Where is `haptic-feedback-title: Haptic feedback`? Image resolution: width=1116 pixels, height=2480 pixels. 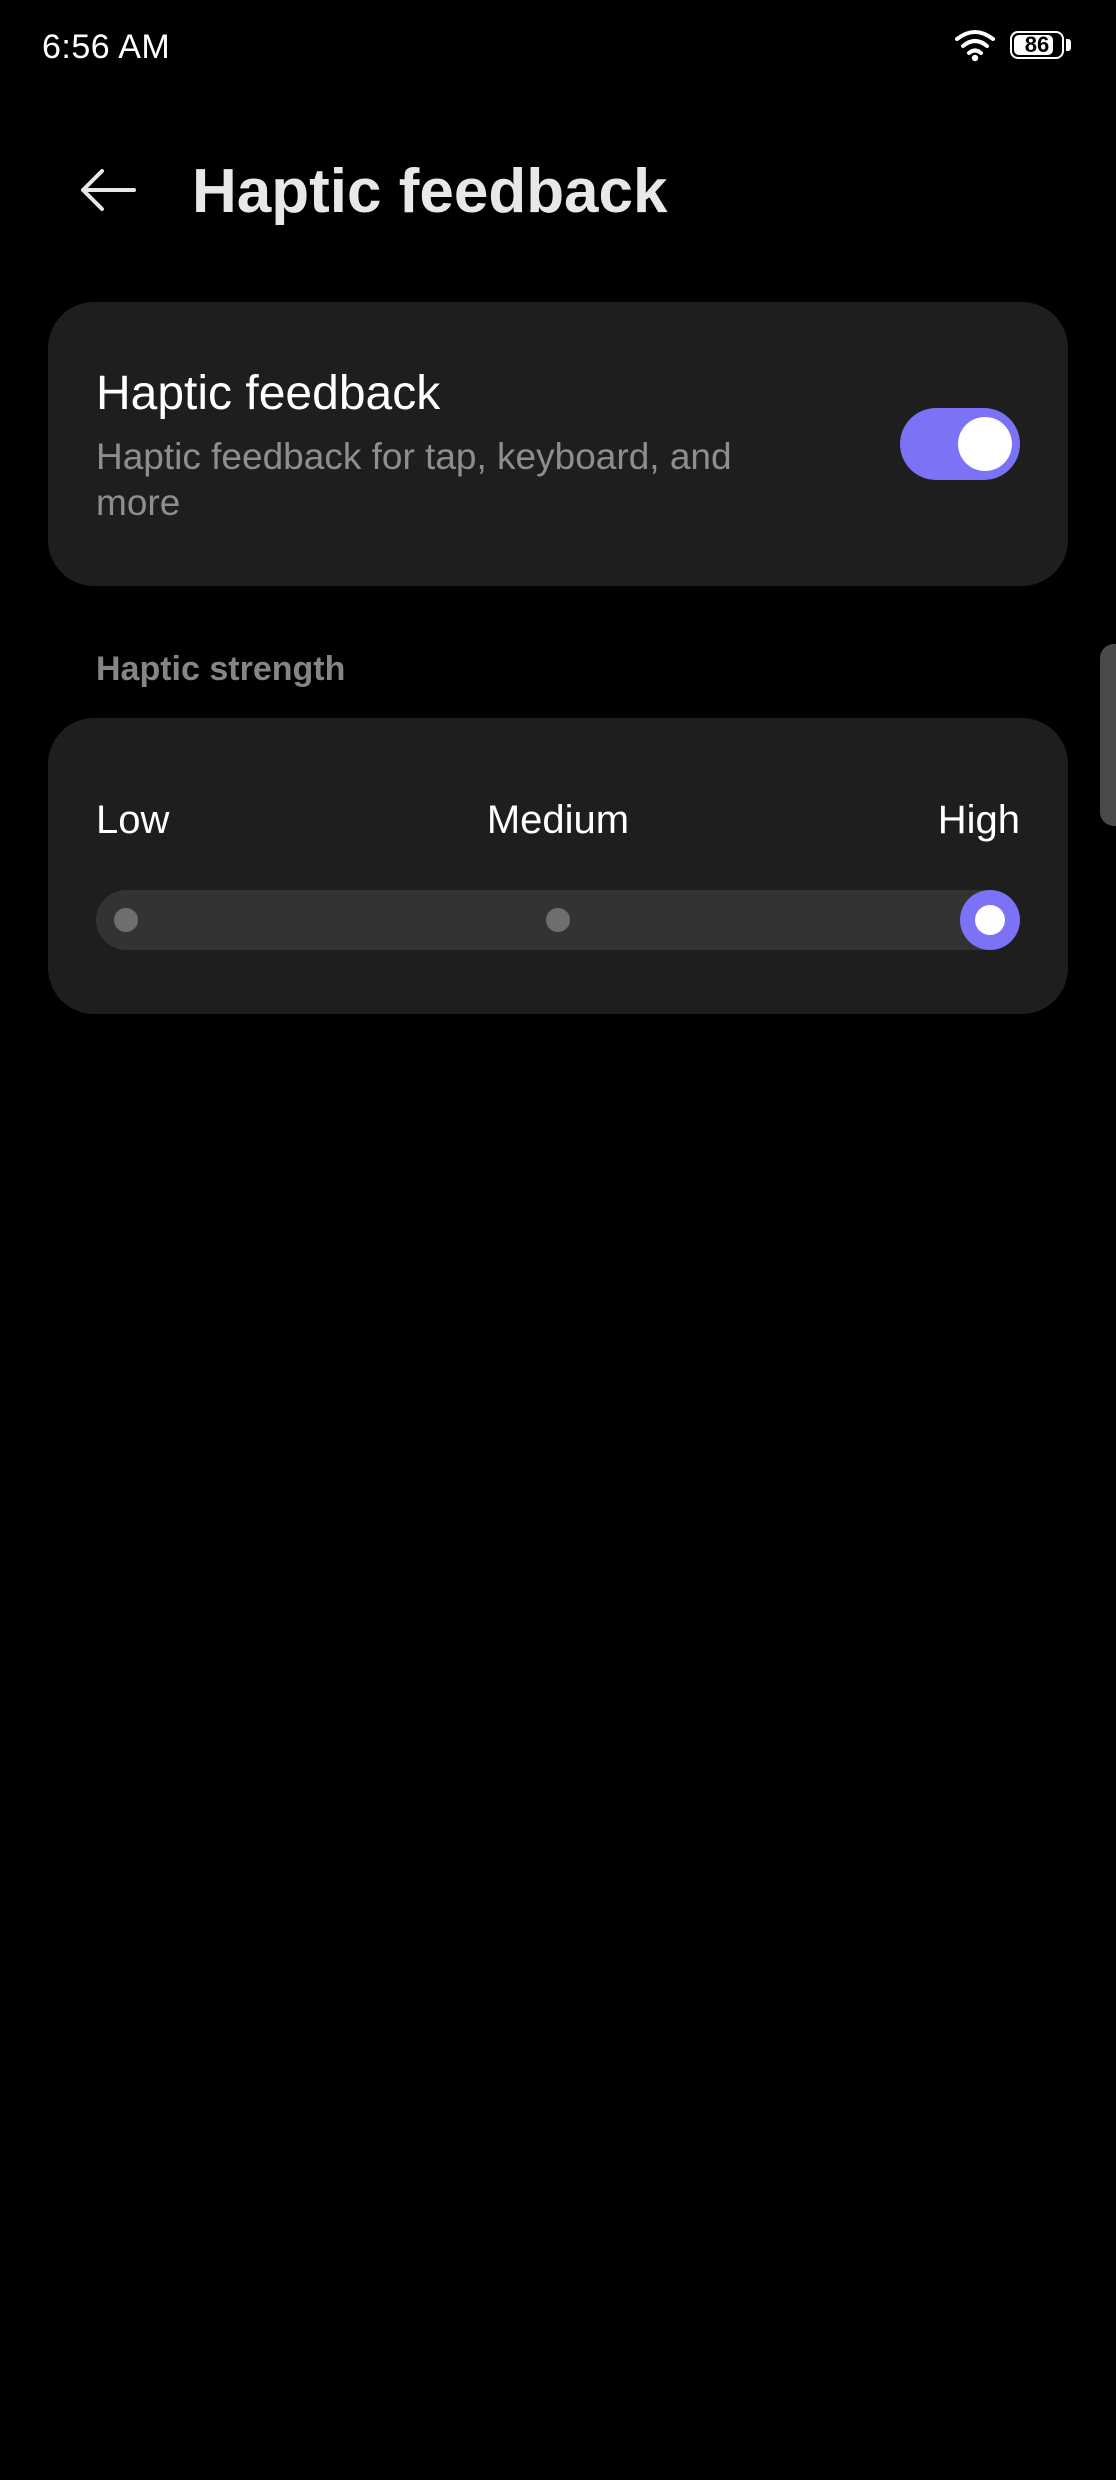
haptic-feedback-title: Haptic feedback is located at coordinates (268, 393).